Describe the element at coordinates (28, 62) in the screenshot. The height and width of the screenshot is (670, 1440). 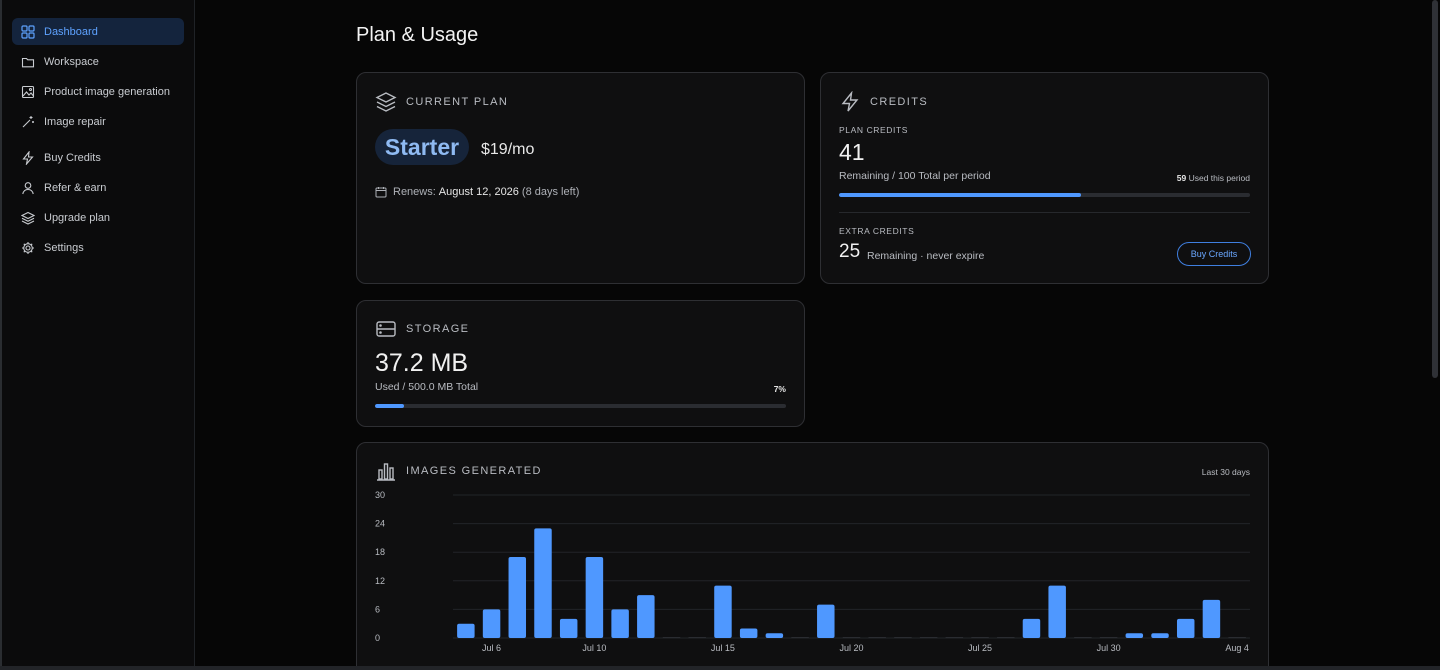
I see `folder-icon` at that location.